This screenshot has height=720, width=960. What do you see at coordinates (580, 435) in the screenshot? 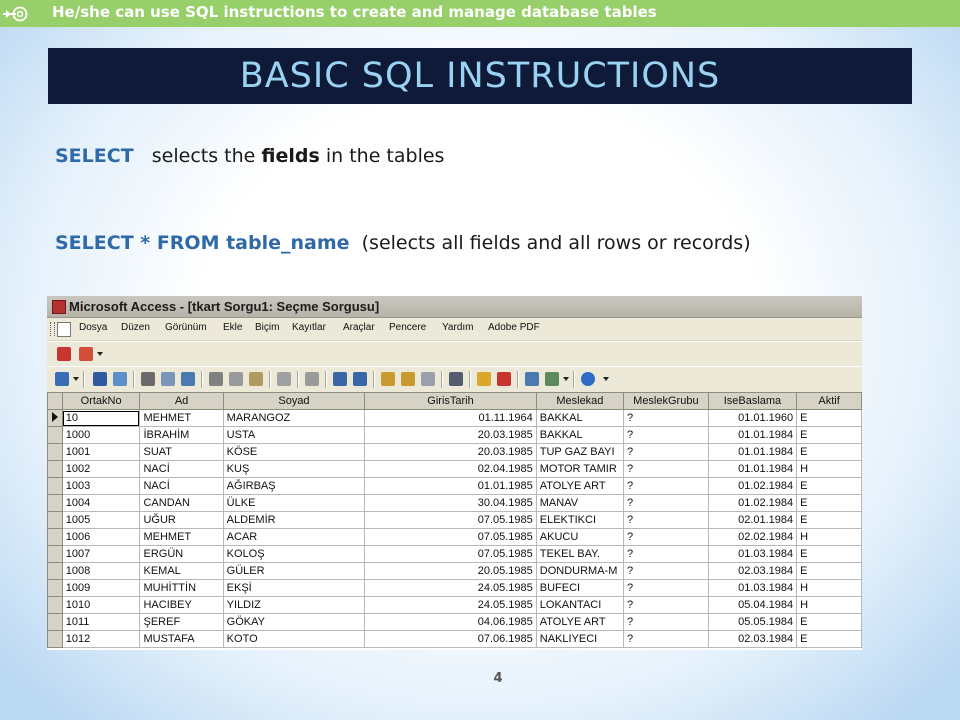
I see `table-cell: BAKKAL` at bounding box center [580, 435].